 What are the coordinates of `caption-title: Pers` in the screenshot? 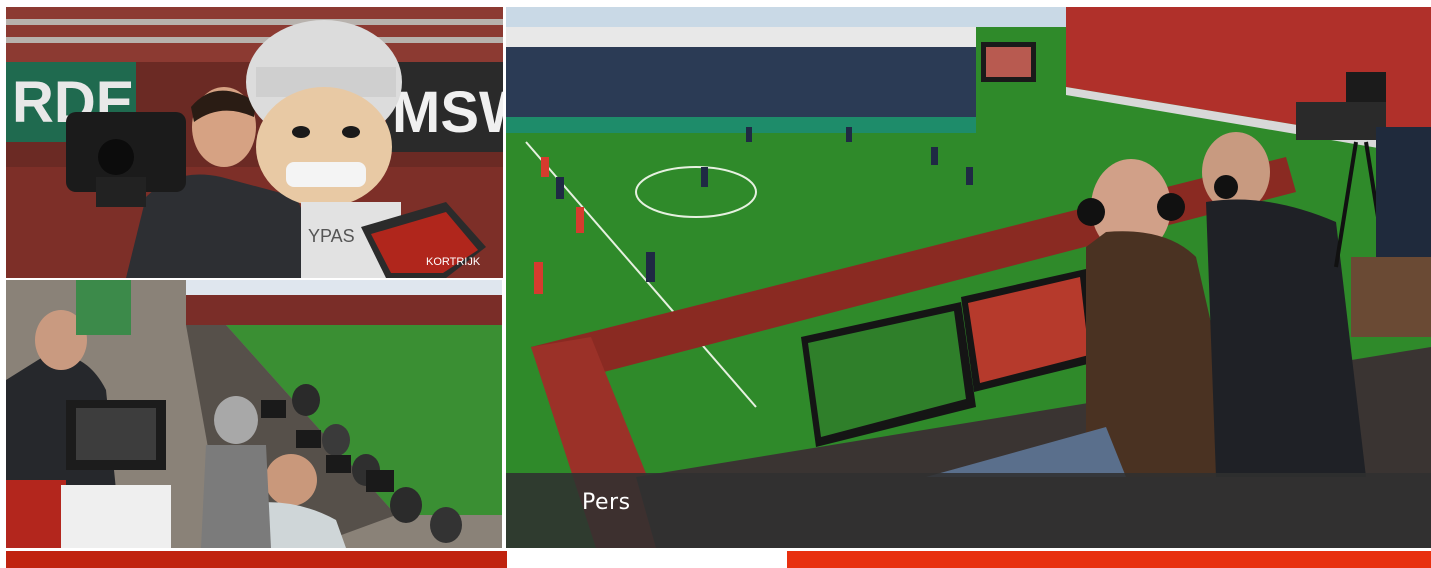 It's located at (606, 502).